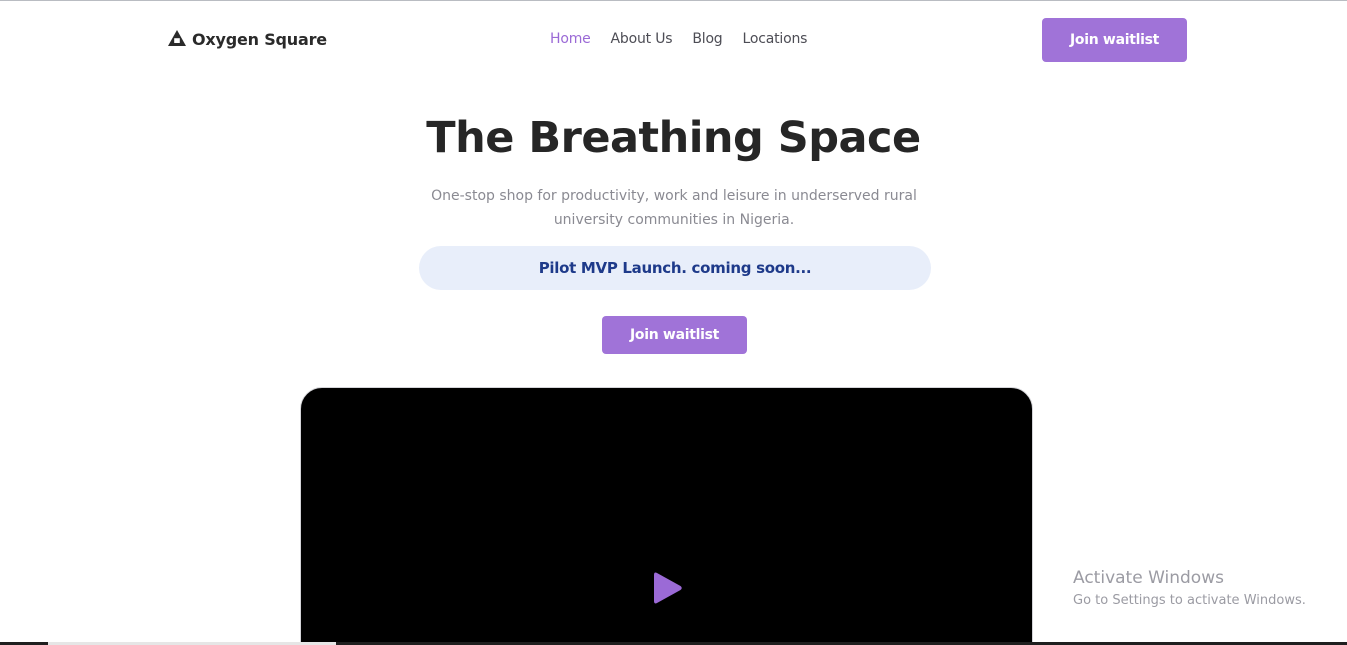 The image size is (1347, 645). I want to click on watermark-subtitle: Go to Settings to activate Windows., so click(1189, 600).